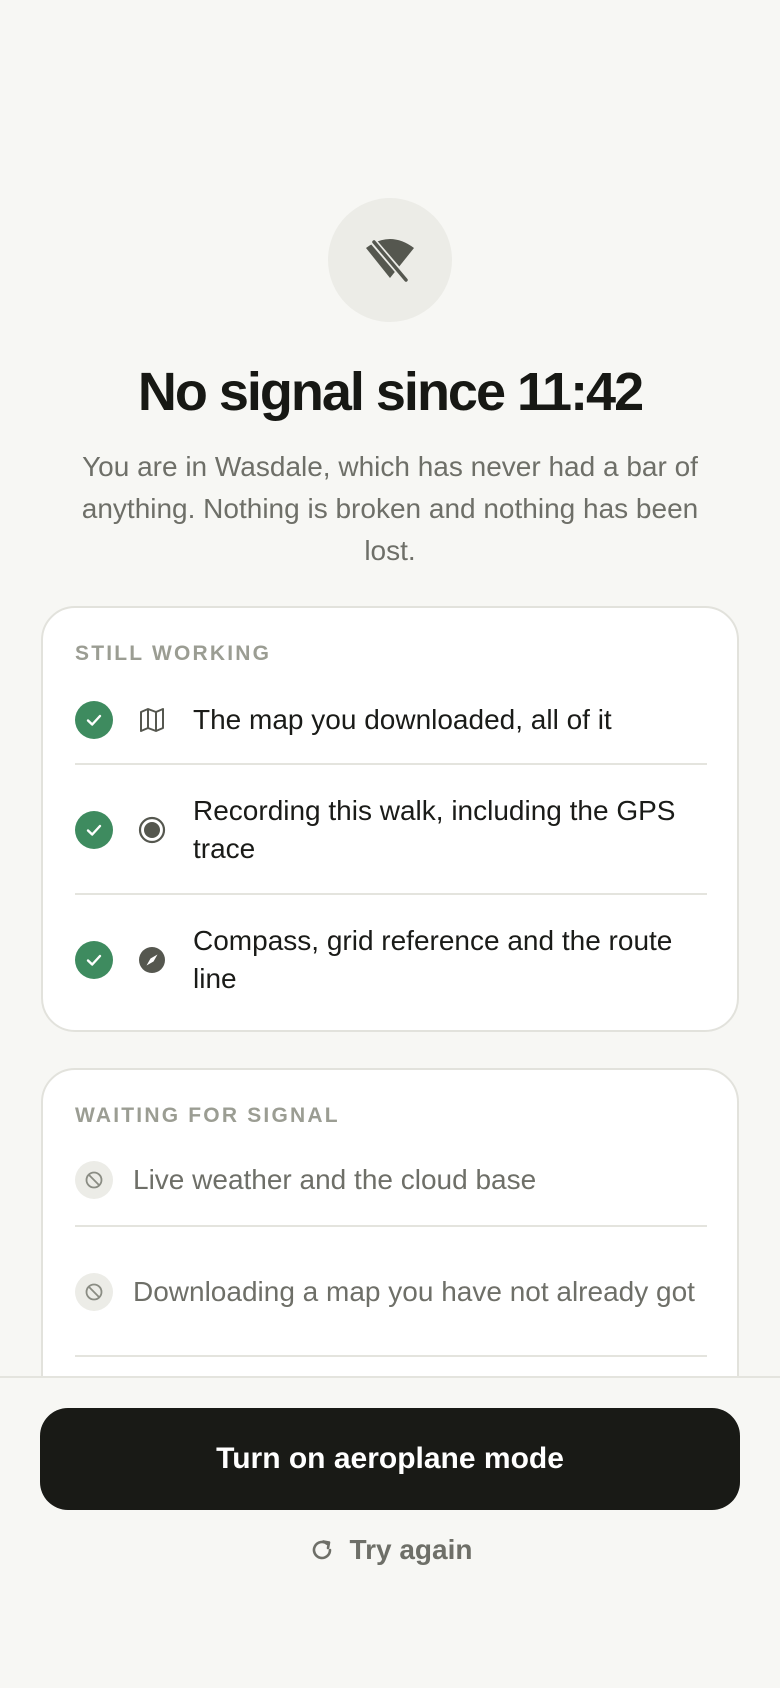 This screenshot has height=1688, width=780. Describe the element at coordinates (152, 830) in the screenshot. I see `record-icon` at that location.